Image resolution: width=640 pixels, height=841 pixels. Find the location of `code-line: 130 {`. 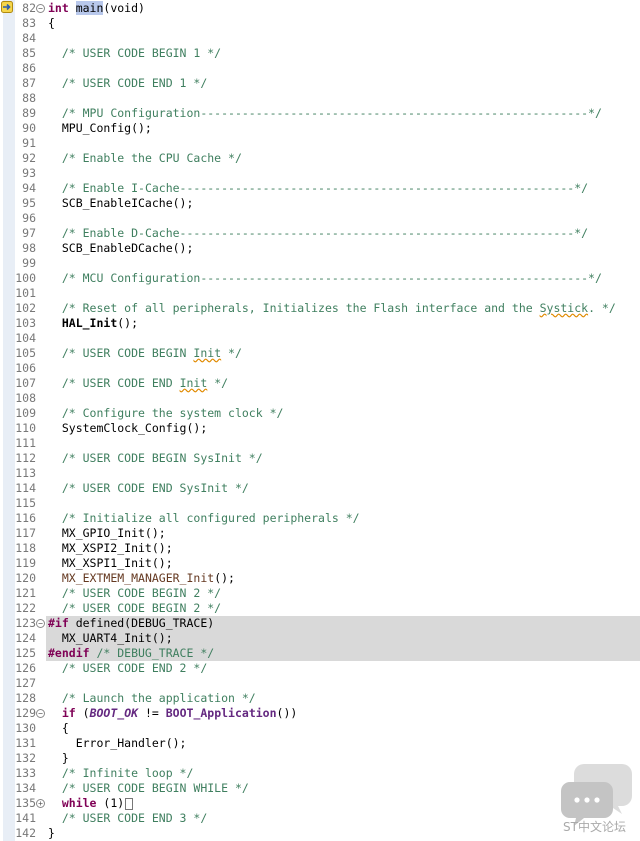

code-line: 130 { is located at coordinates (320, 728).